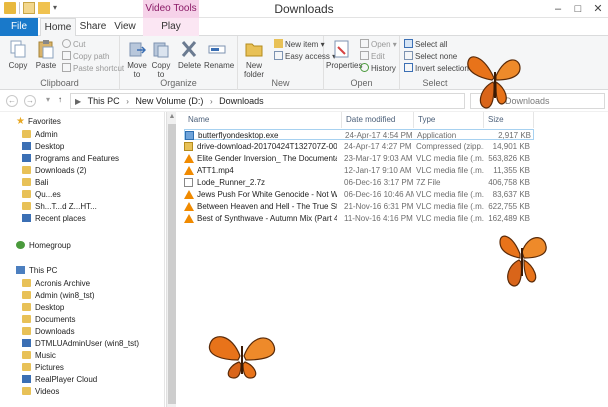  Describe the element at coordinates (48, 320) in the screenshot. I see `nav-item-documents: Documents` at that location.